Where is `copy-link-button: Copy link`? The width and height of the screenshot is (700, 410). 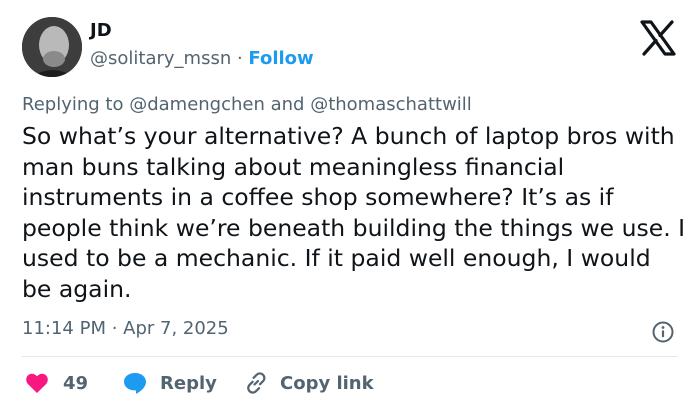
copy-link-button: Copy link is located at coordinates (308, 383).